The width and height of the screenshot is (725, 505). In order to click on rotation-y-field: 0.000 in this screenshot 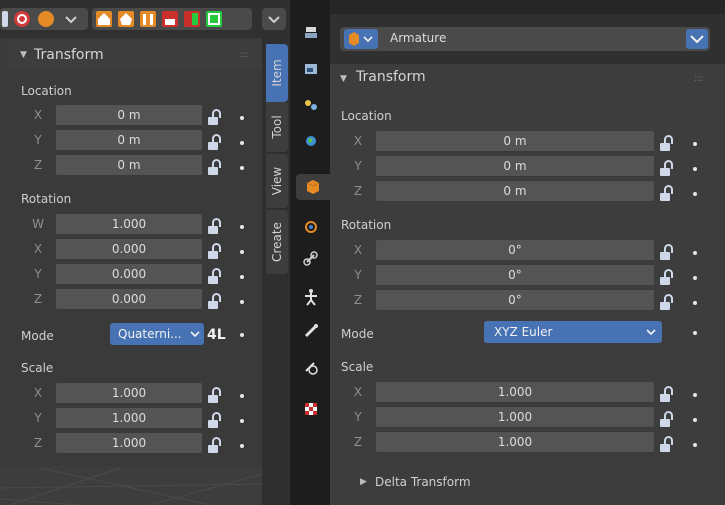, I will do `click(129, 274)`.